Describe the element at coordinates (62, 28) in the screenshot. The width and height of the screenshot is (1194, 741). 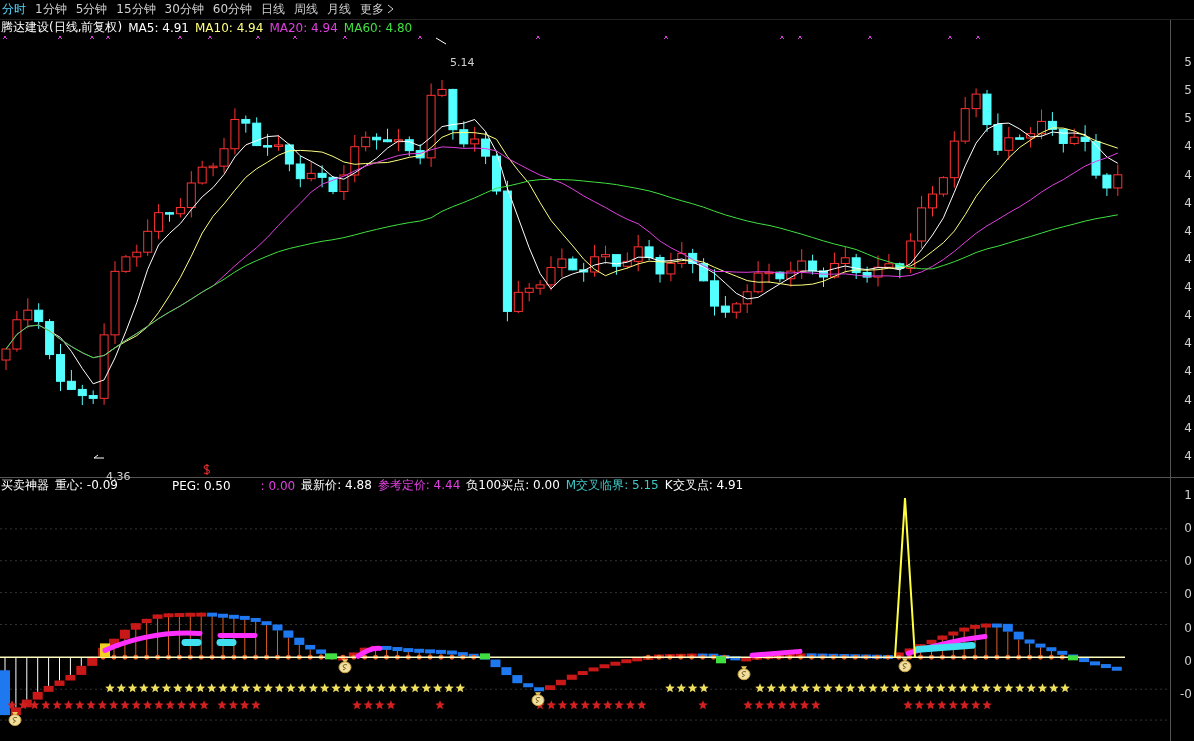
I see `stock-title: 腾达建设(日线,前复权)` at that location.